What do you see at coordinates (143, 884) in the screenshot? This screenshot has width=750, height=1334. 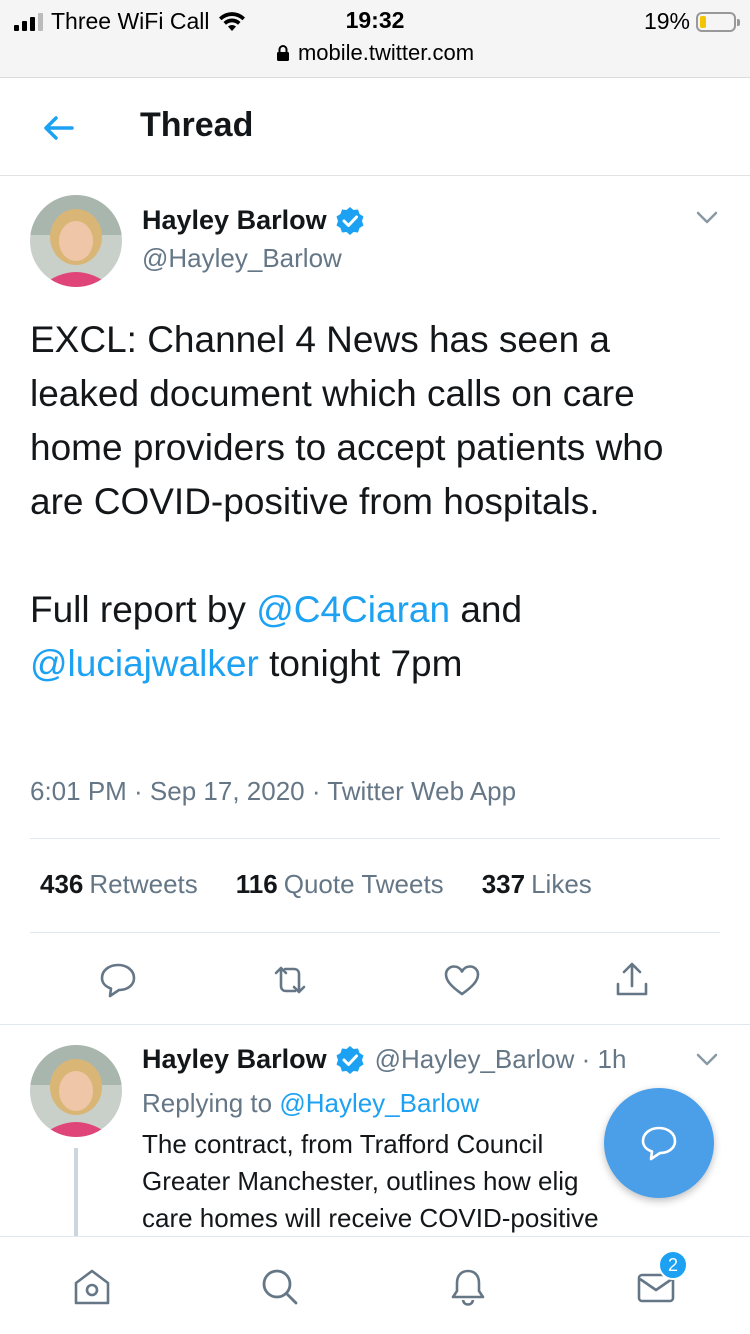 I see `retweets-label: Retweets` at bounding box center [143, 884].